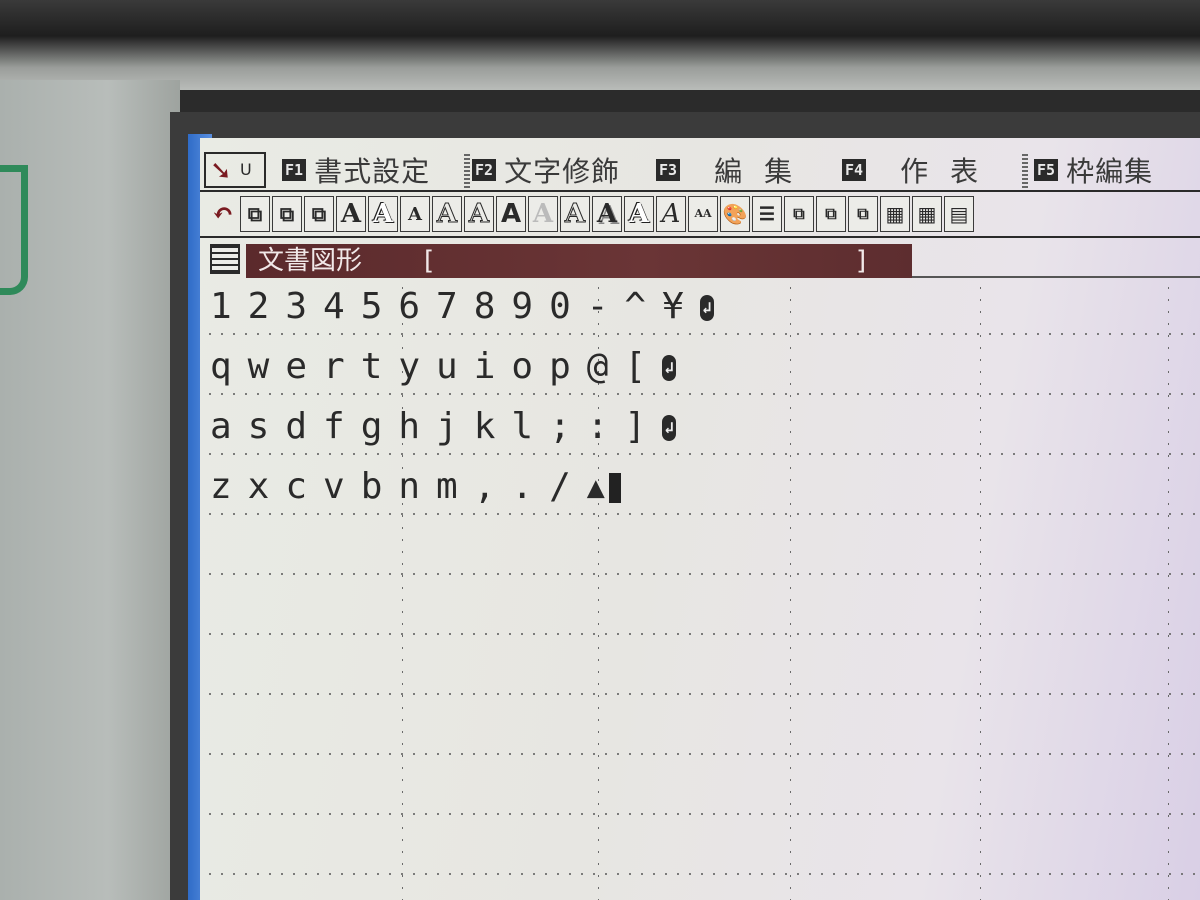 The width and height of the screenshot is (1200, 900). I want to click on menu-item-frame-edit-label: 枠編集, so click(1110, 171).